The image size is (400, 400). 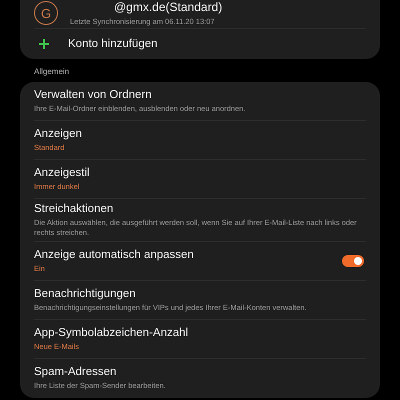 What do you see at coordinates (200, 94) in the screenshot?
I see `setting-title: Verwalten von Ordnern` at bounding box center [200, 94].